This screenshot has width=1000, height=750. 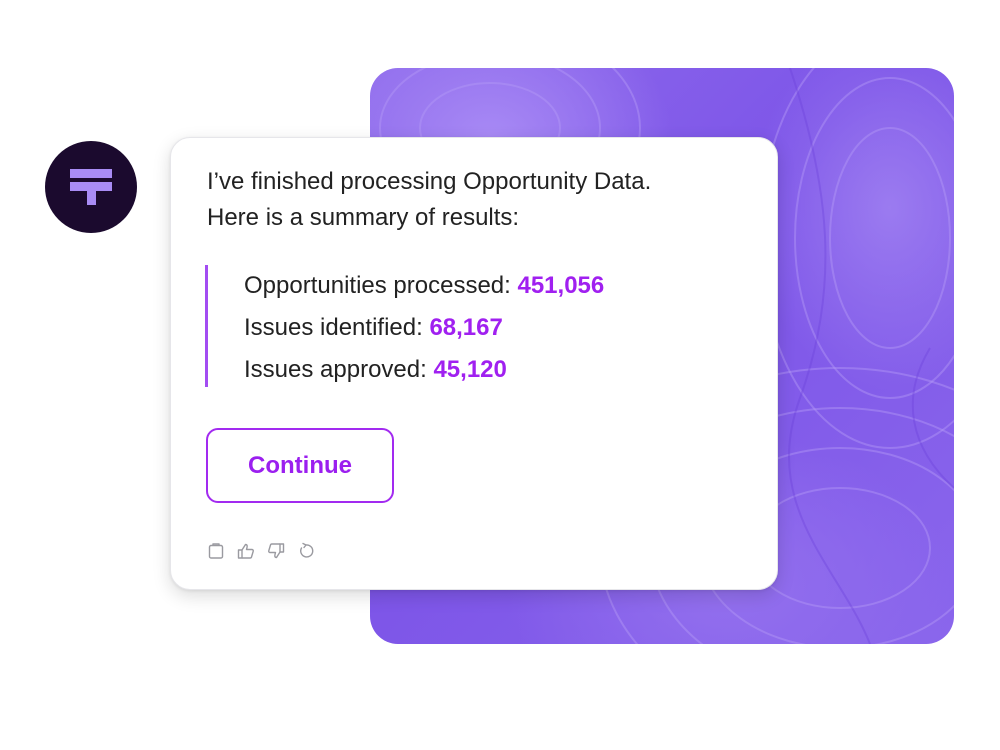 What do you see at coordinates (337, 327) in the screenshot?
I see `summary-label: Issues identified:` at bounding box center [337, 327].